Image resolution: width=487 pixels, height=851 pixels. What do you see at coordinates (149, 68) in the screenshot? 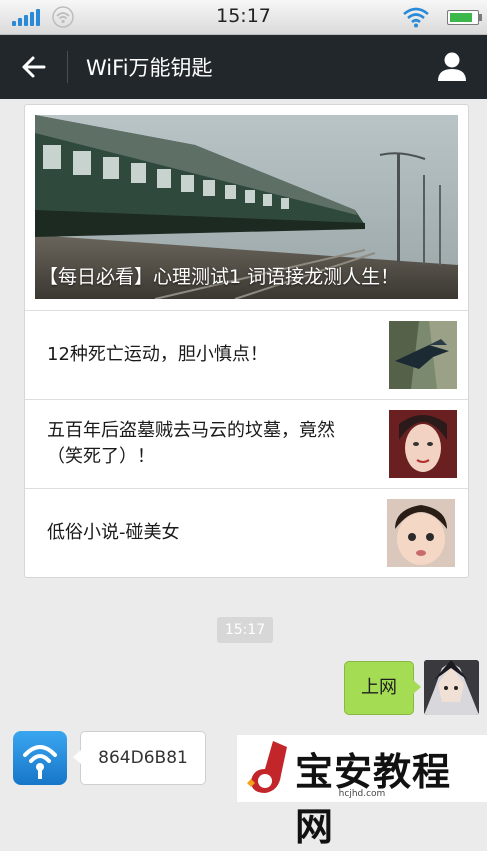
I see `page-title: WiFi万能钥匙` at bounding box center [149, 68].